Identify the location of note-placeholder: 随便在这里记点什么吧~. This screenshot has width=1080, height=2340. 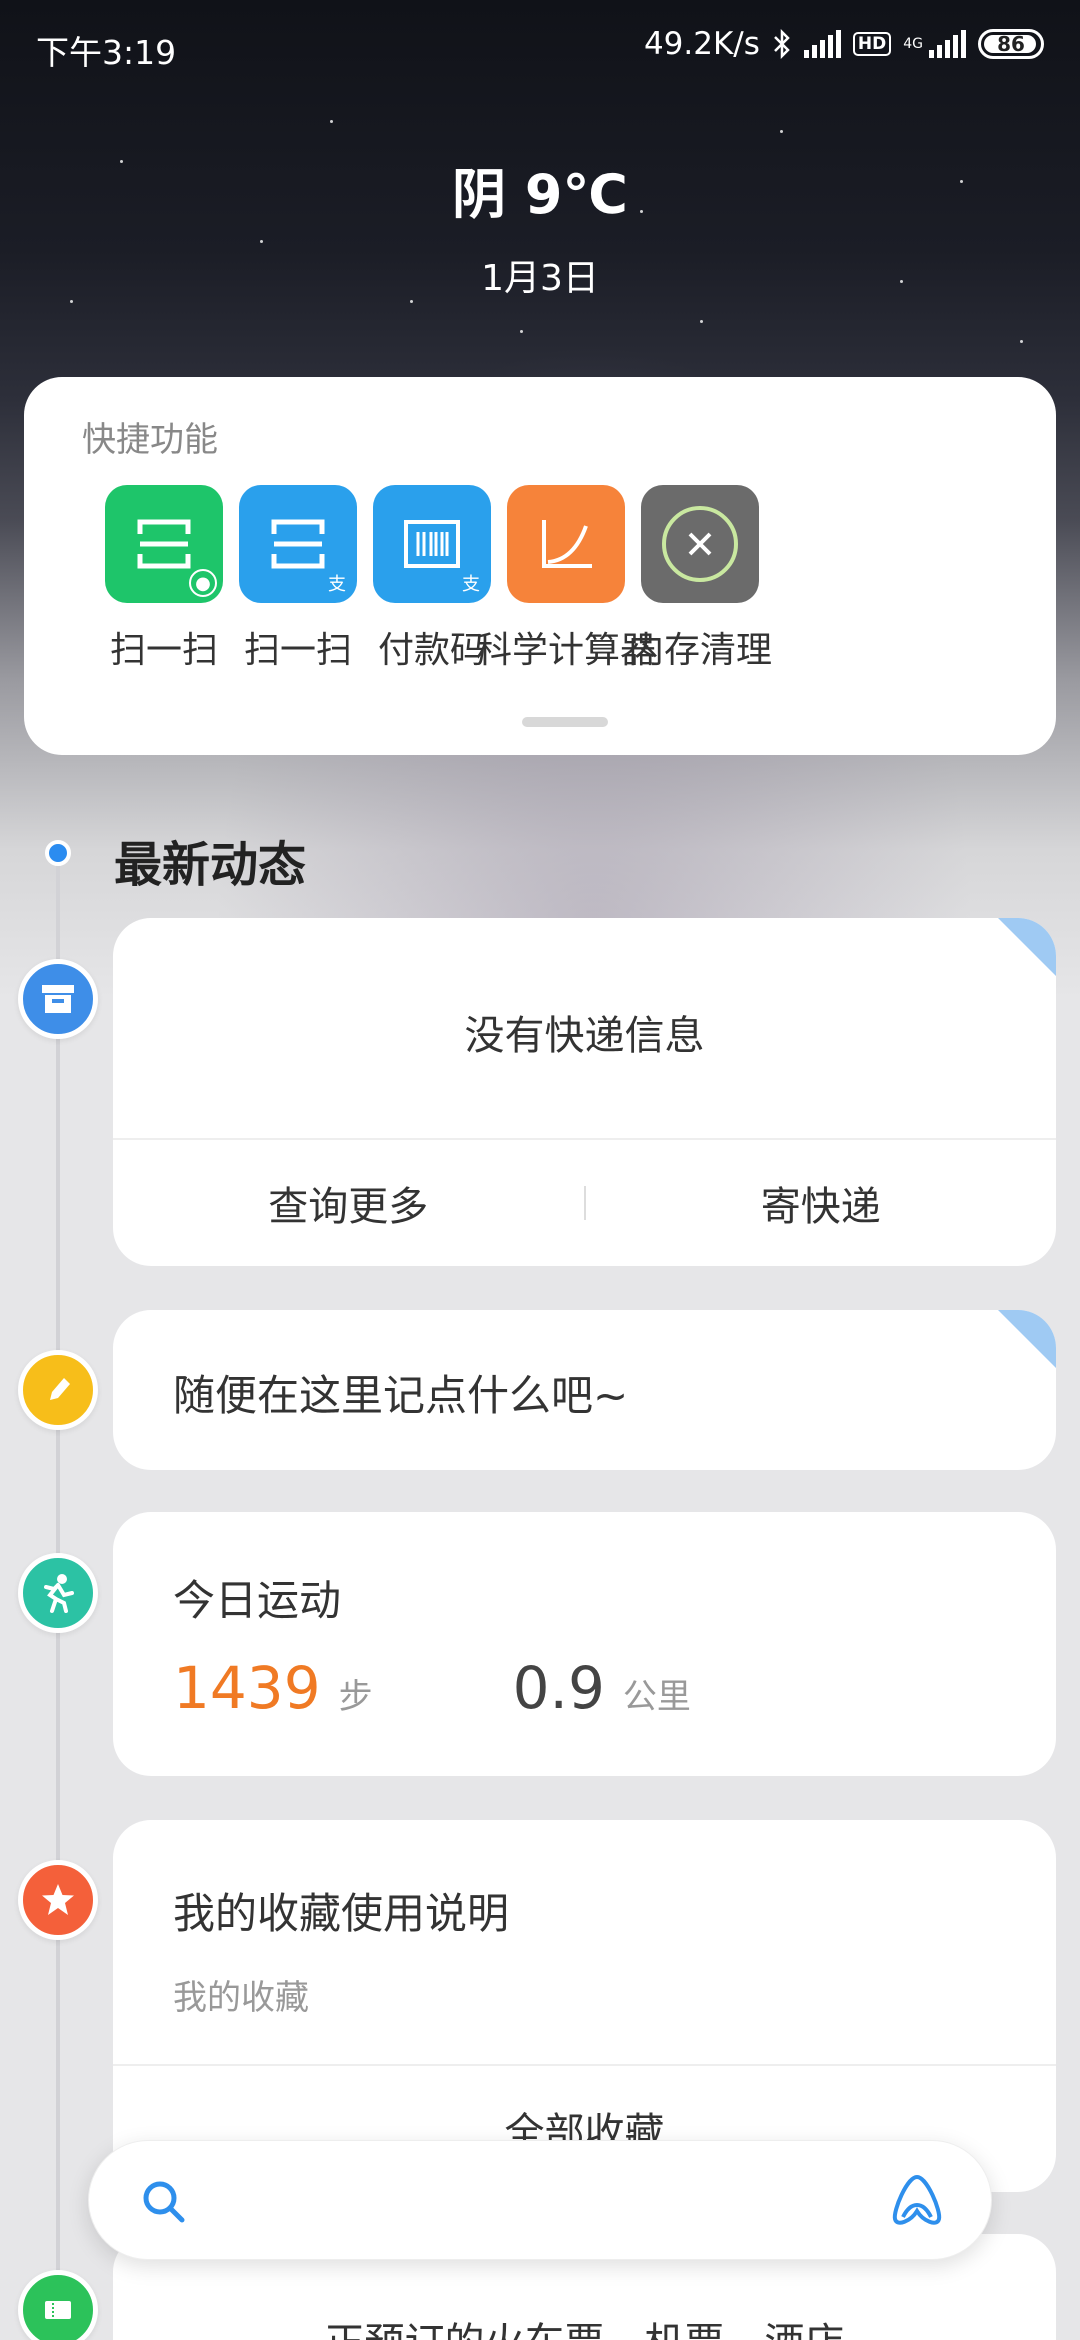
(401, 1395).